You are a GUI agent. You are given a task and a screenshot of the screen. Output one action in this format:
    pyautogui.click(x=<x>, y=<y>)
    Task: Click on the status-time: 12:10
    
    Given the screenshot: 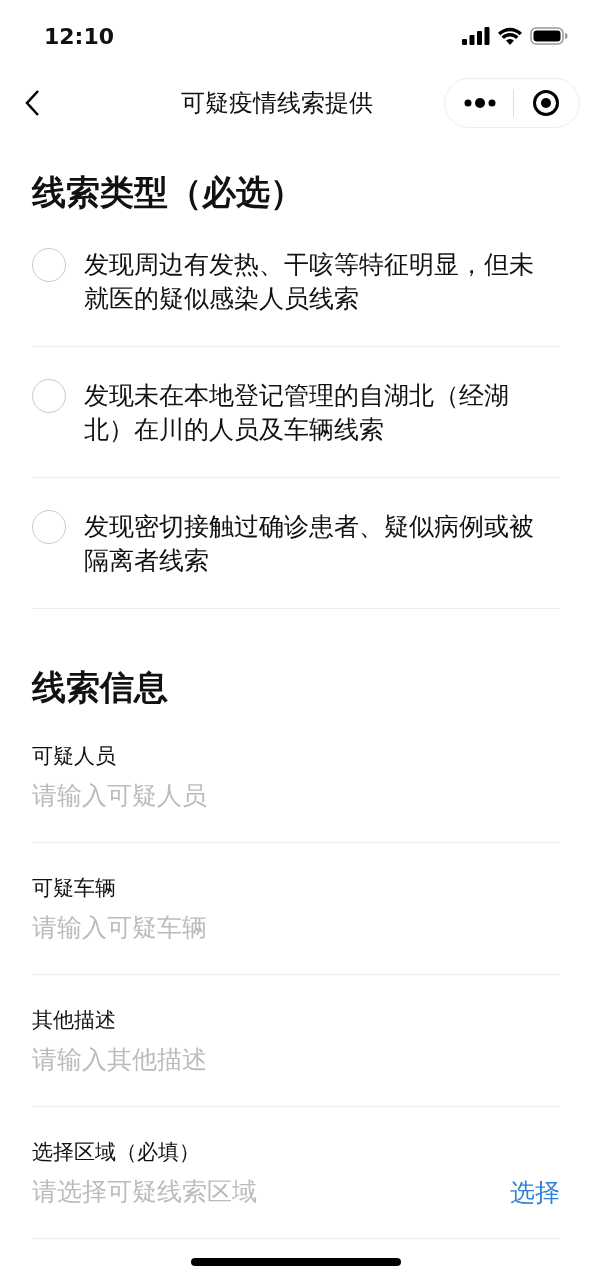 What is the action you would take?
    pyautogui.click(x=79, y=36)
    